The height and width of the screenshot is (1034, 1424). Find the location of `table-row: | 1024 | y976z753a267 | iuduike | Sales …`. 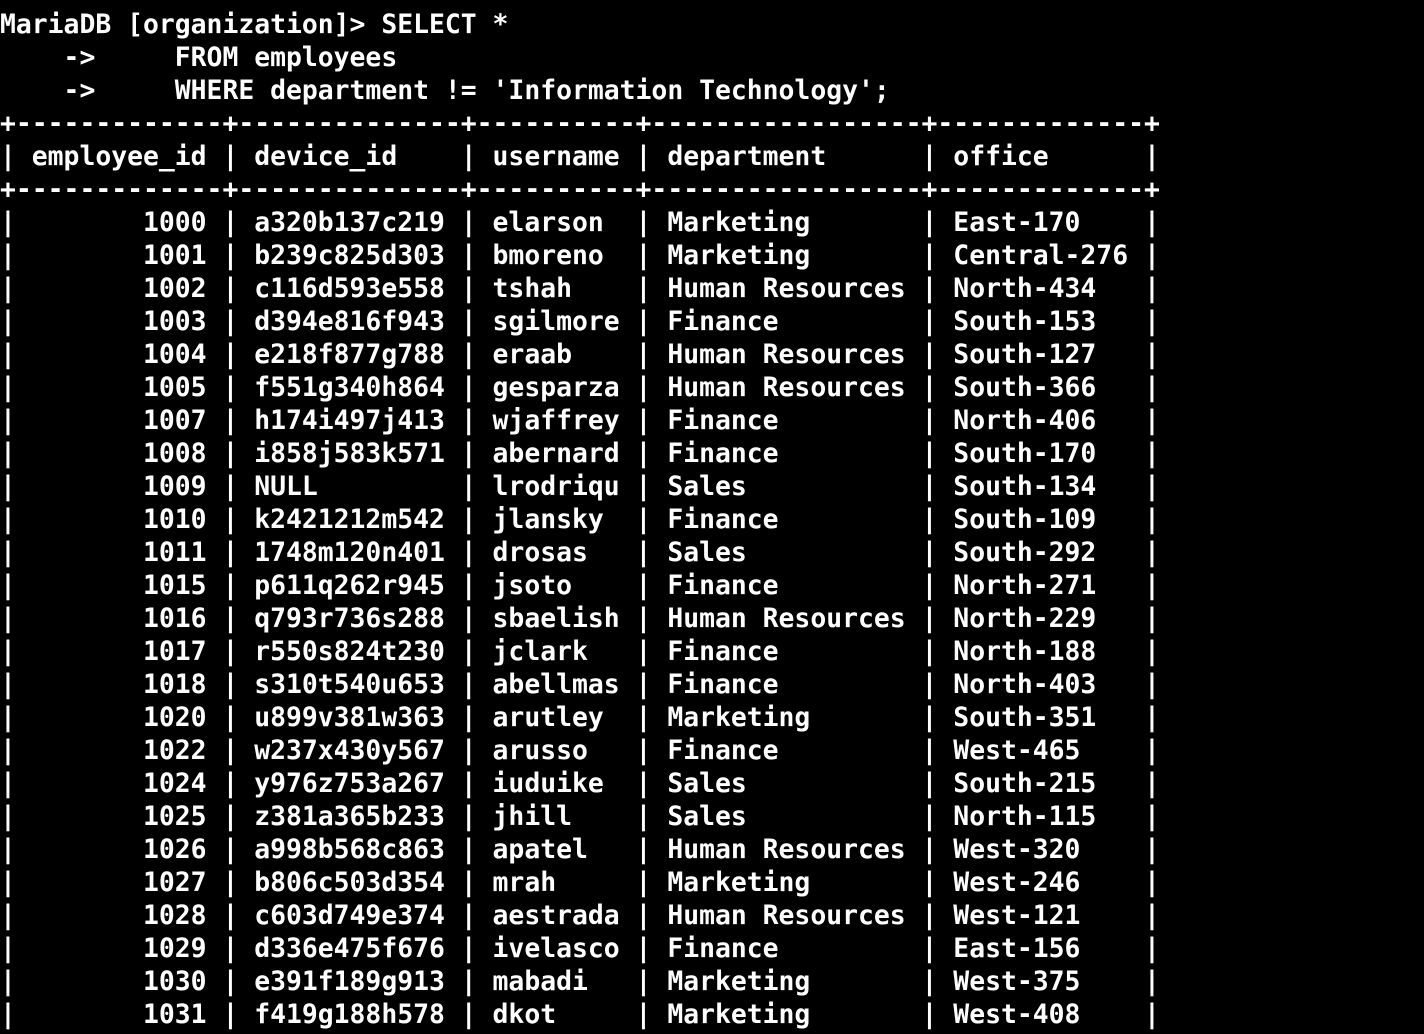

table-row: | 1024 | y976z753a267 | iuduike | Sales … is located at coordinates (580, 783).